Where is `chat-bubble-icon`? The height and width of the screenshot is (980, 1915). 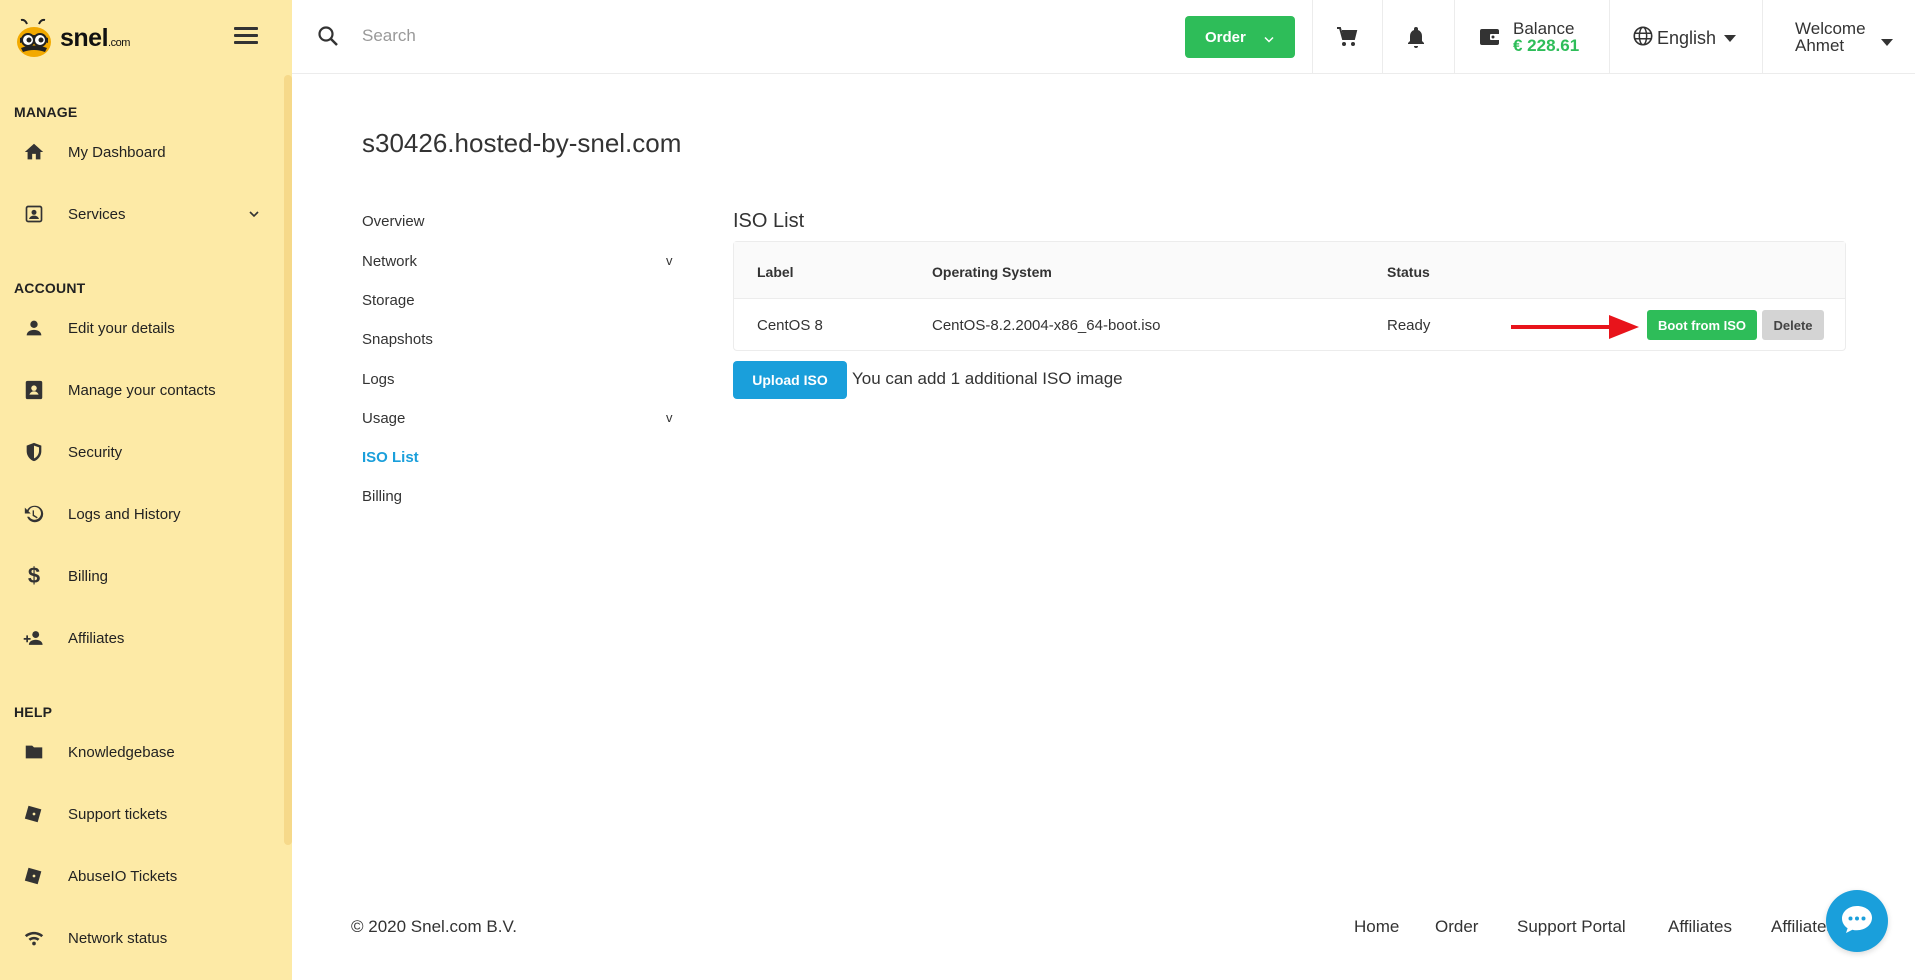 chat-bubble-icon is located at coordinates (1857, 921).